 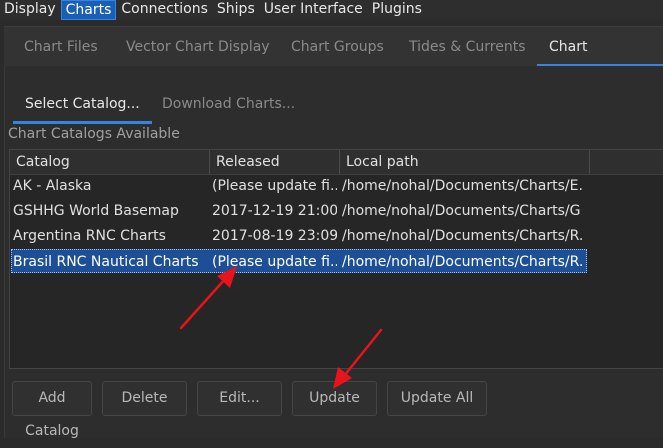 I want to click on tab-chart-files: Chart Files, so click(x=61, y=47).